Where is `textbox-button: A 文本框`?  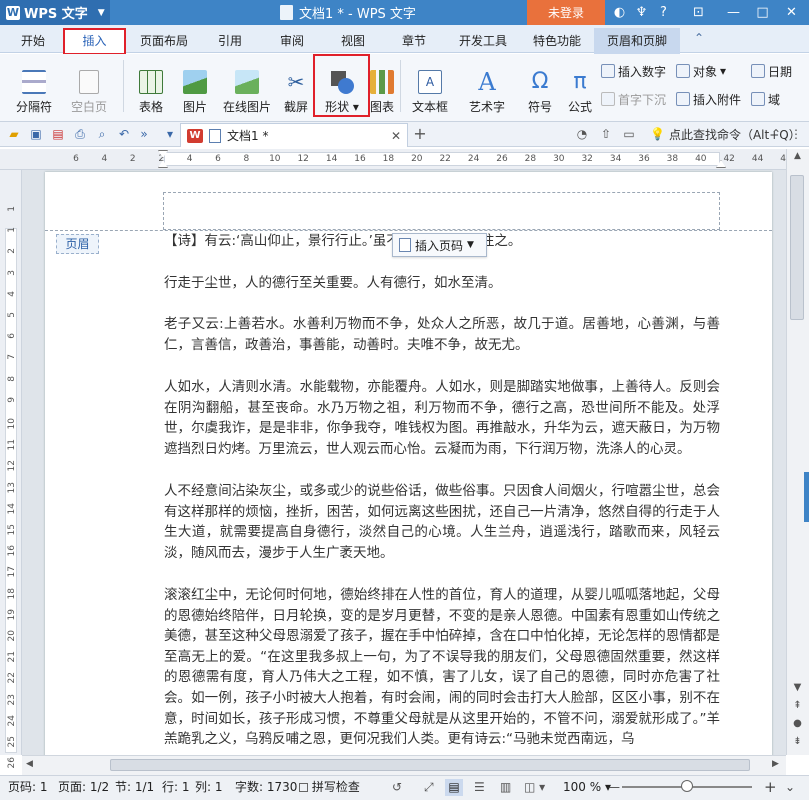
textbox-button: A 文本框 is located at coordinates (430, 86).